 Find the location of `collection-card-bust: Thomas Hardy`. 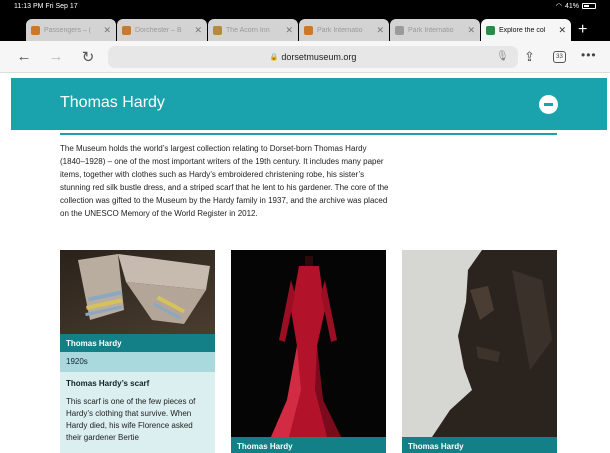

collection-card-bust: Thomas Hardy is located at coordinates (479, 351).